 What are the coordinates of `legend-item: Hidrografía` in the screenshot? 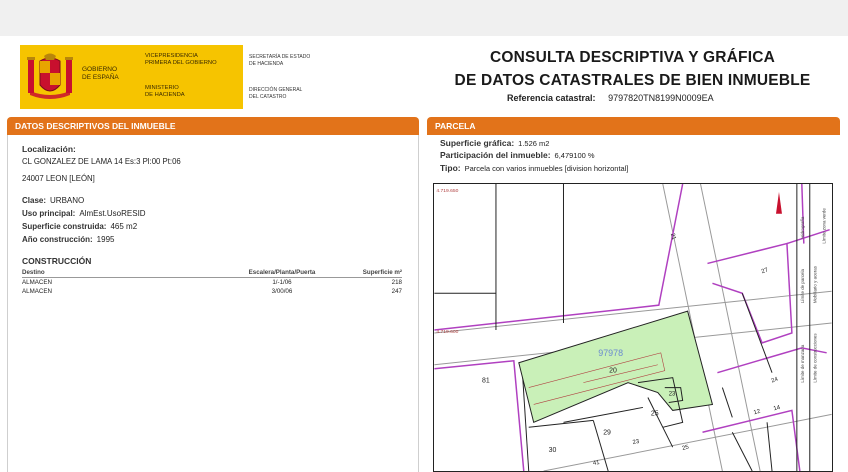 It's located at (802, 227).